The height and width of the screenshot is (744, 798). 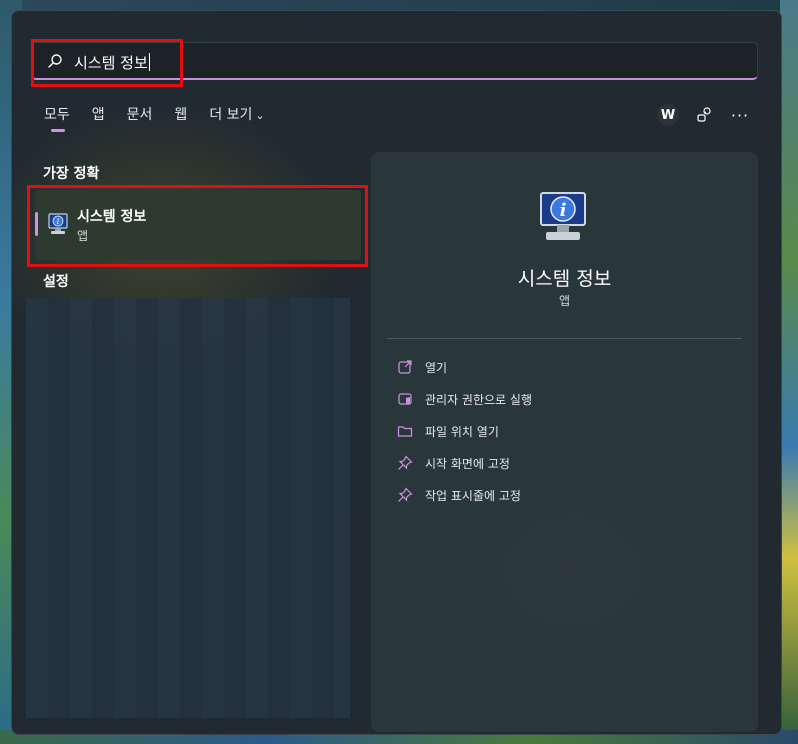 I want to click on action-pin-to-start: 시작 화면에 고정, so click(x=453, y=463).